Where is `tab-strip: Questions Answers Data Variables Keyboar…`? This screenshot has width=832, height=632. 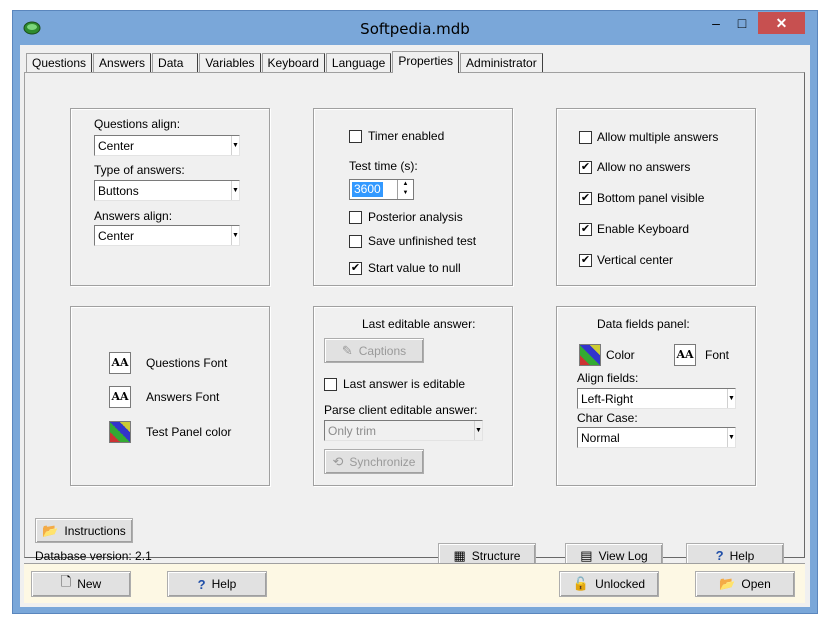 tab-strip: Questions Answers Data Variables Keyboar… is located at coordinates (285, 62).